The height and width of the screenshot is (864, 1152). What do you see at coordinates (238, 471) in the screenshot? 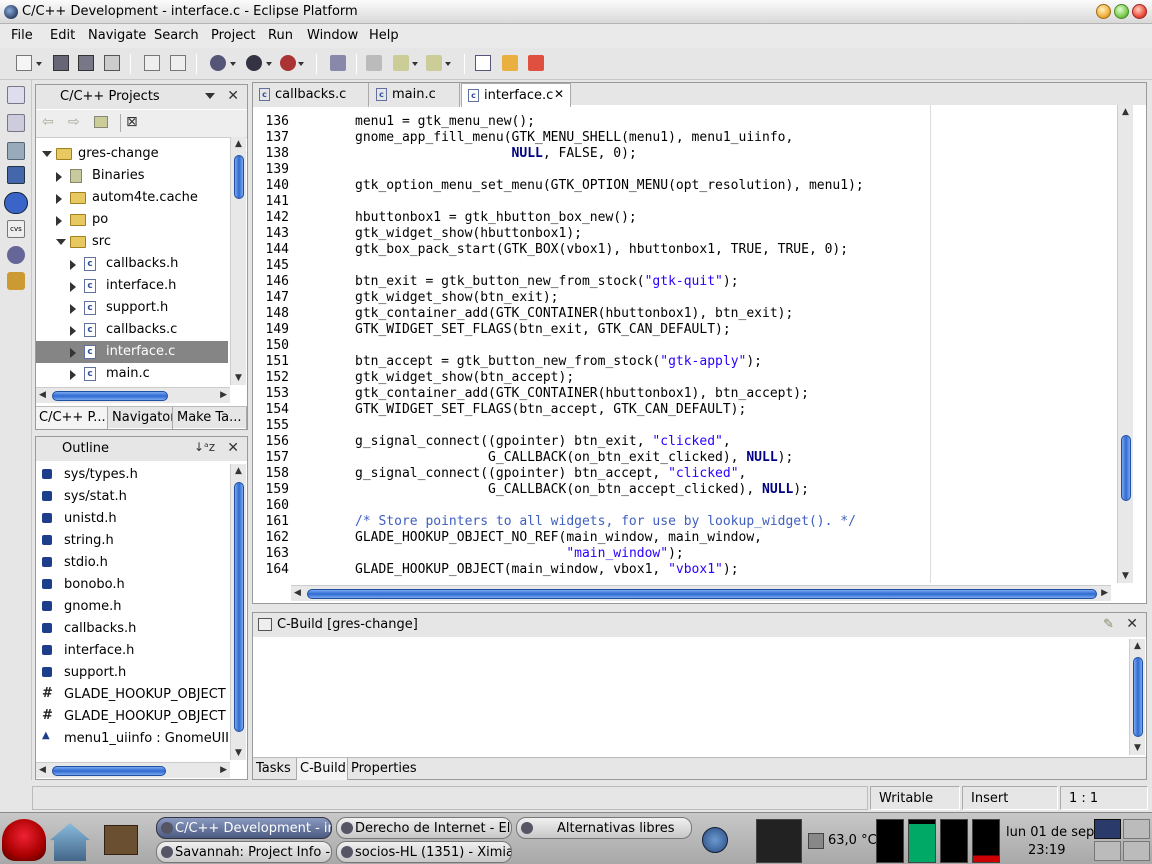
I see `scroll-up-arrow-icon: ▲` at bounding box center [238, 471].